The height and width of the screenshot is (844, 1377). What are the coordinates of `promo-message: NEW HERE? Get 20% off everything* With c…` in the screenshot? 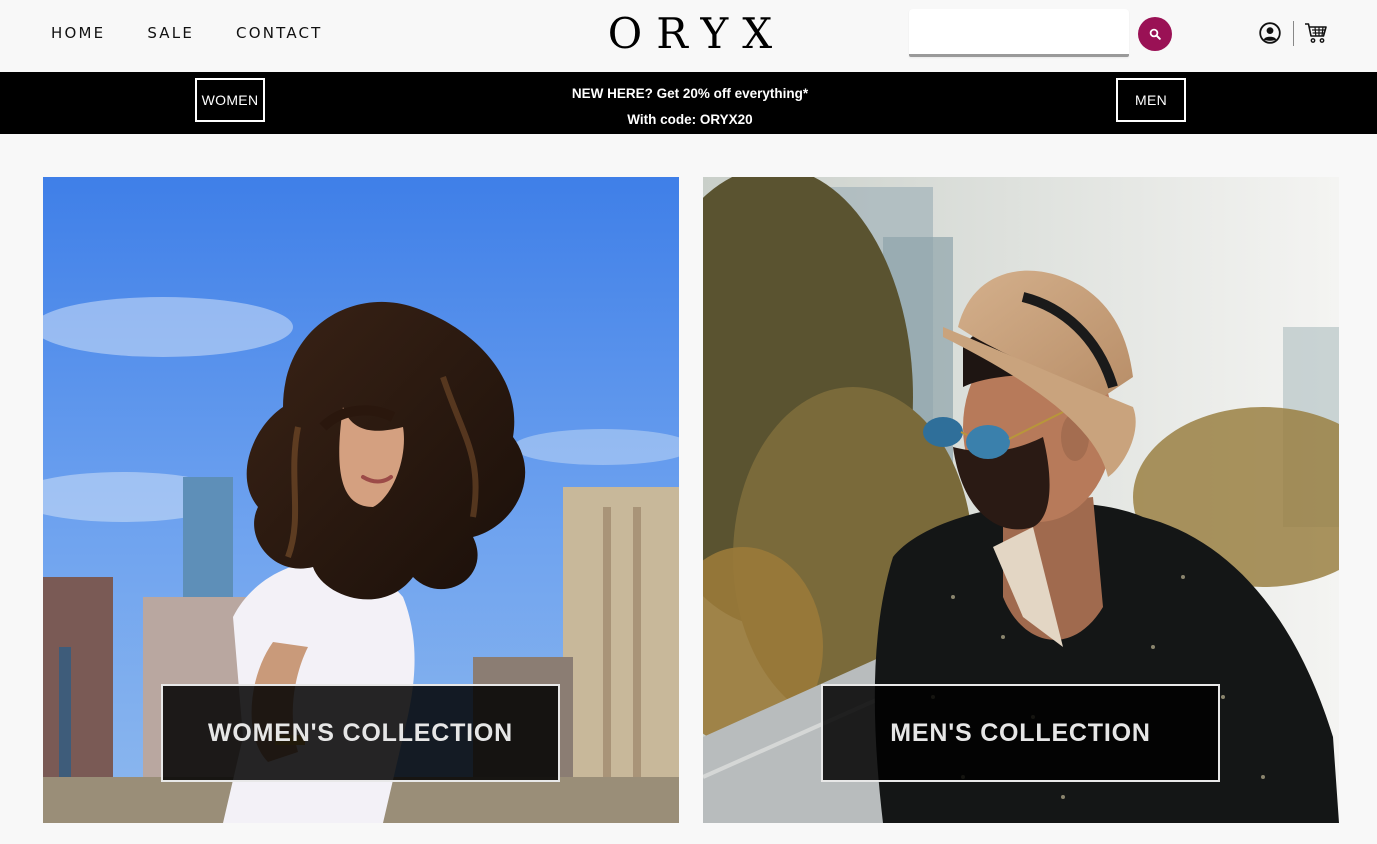 It's located at (690, 107).